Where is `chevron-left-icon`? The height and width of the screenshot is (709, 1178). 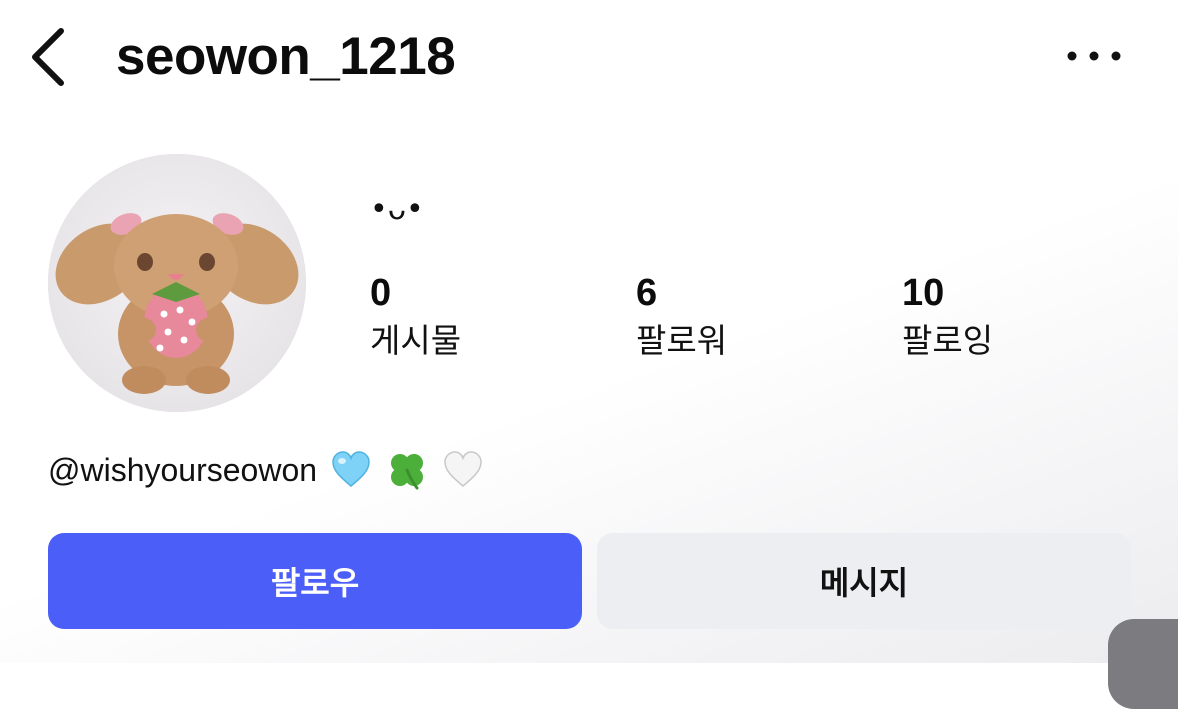 chevron-left-icon is located at coordinates (48, 57).